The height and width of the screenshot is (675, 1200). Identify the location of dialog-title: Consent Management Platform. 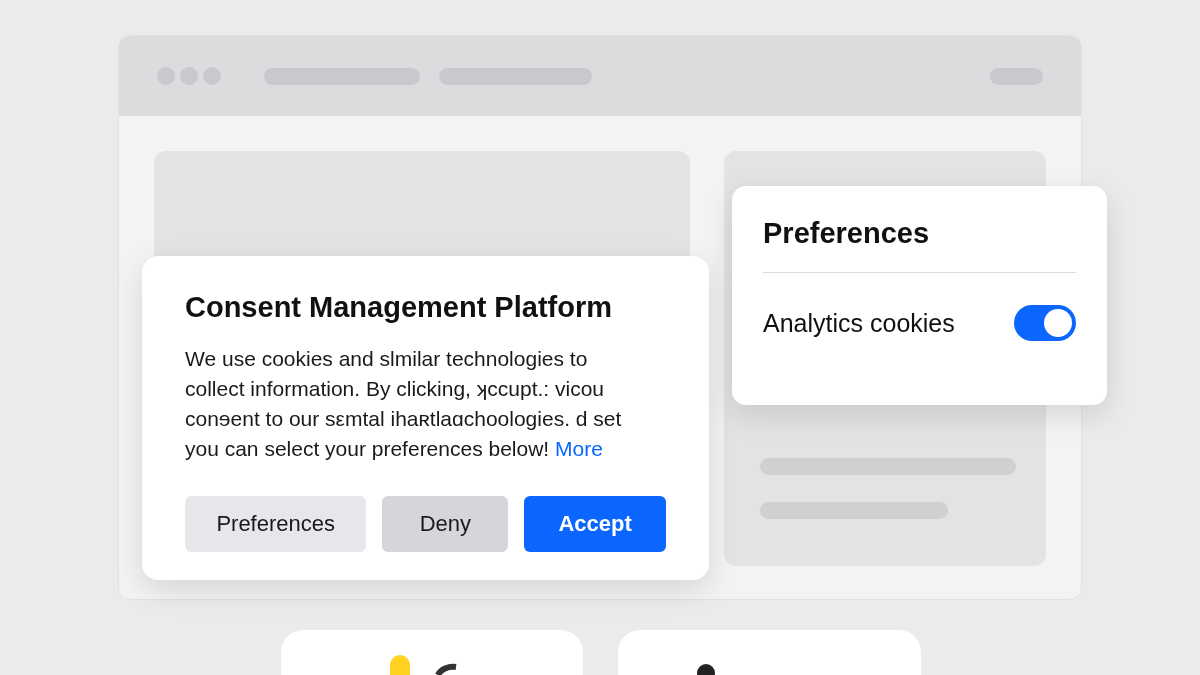
(399, 307).